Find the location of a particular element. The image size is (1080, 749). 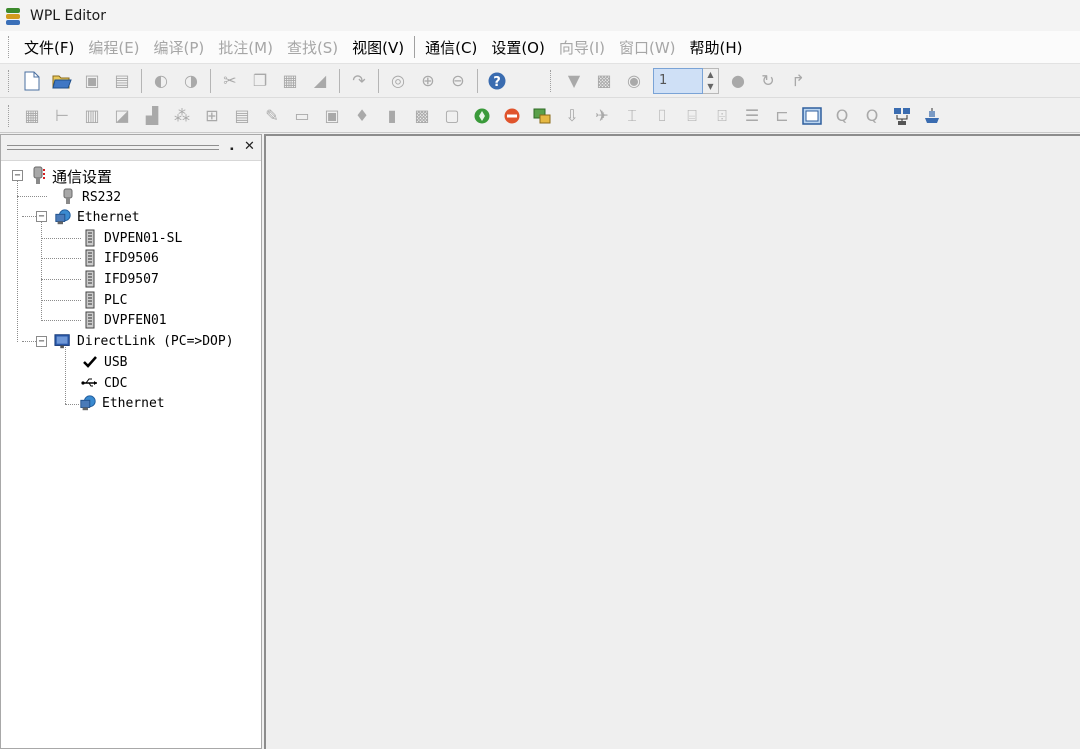

jump-button: ↷ is located at coordinates (359, 81).